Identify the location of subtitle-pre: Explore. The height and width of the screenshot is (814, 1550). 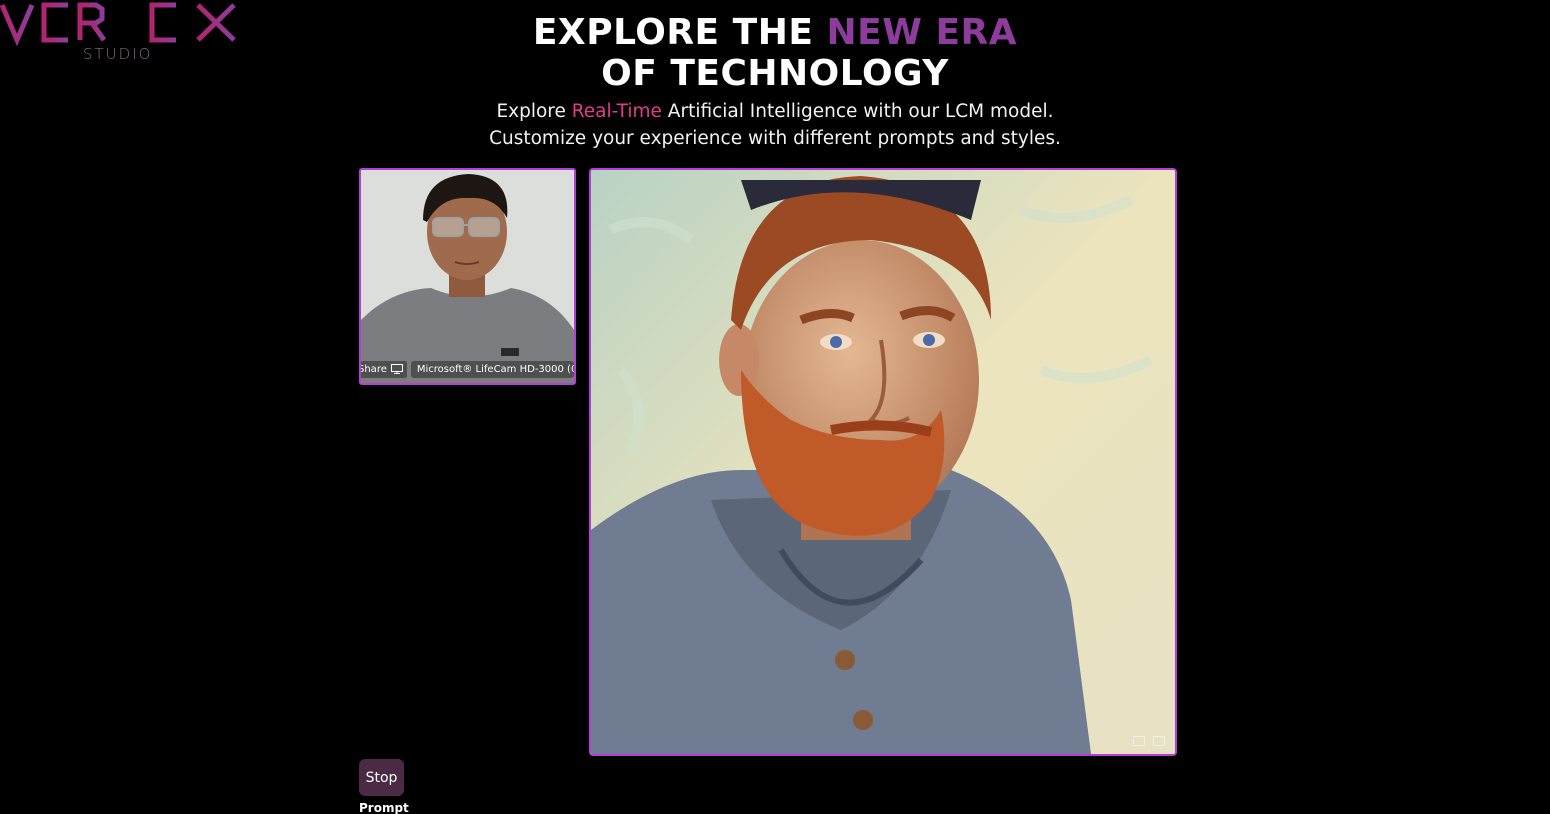
(534, 111).